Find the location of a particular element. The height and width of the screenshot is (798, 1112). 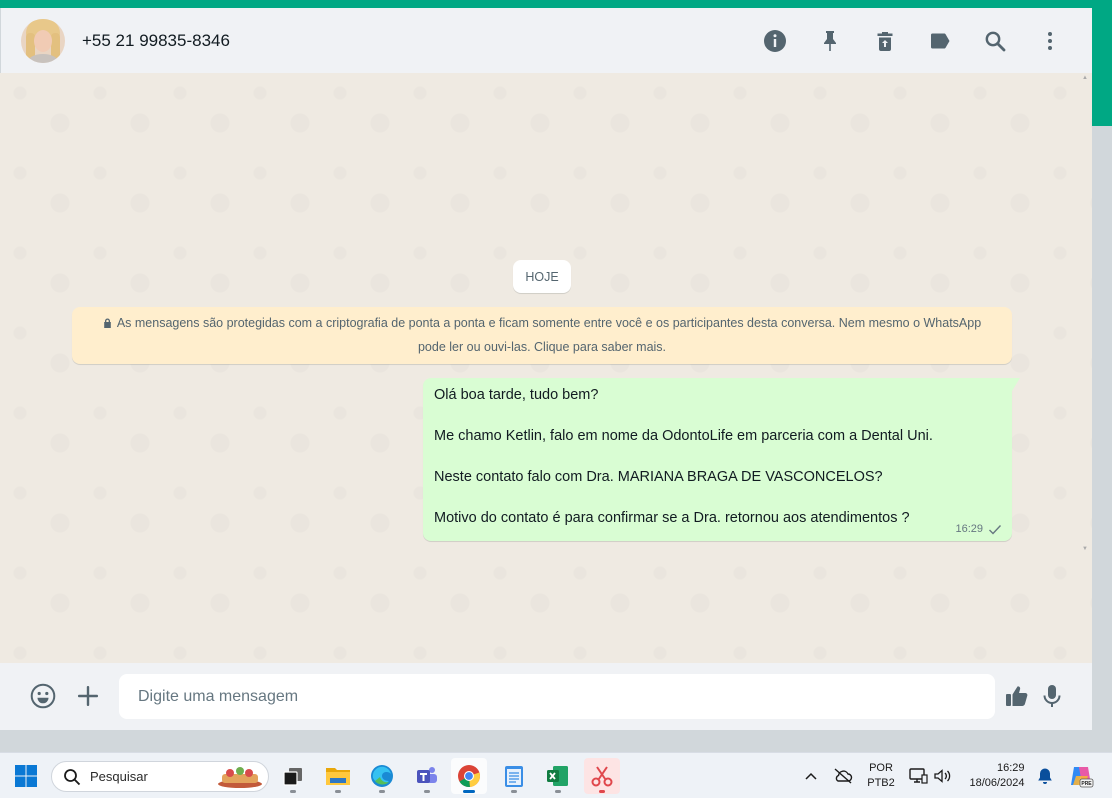

folder-icon is located at coordinates (338, 776).